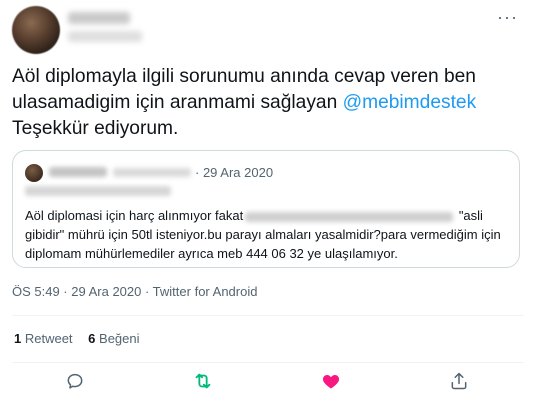 The image size is (536, 400). What do you see at coordinates (98, 191) in the screenshot?
I see `quote-blurred-reply-line` at bounding box center [98, 191].